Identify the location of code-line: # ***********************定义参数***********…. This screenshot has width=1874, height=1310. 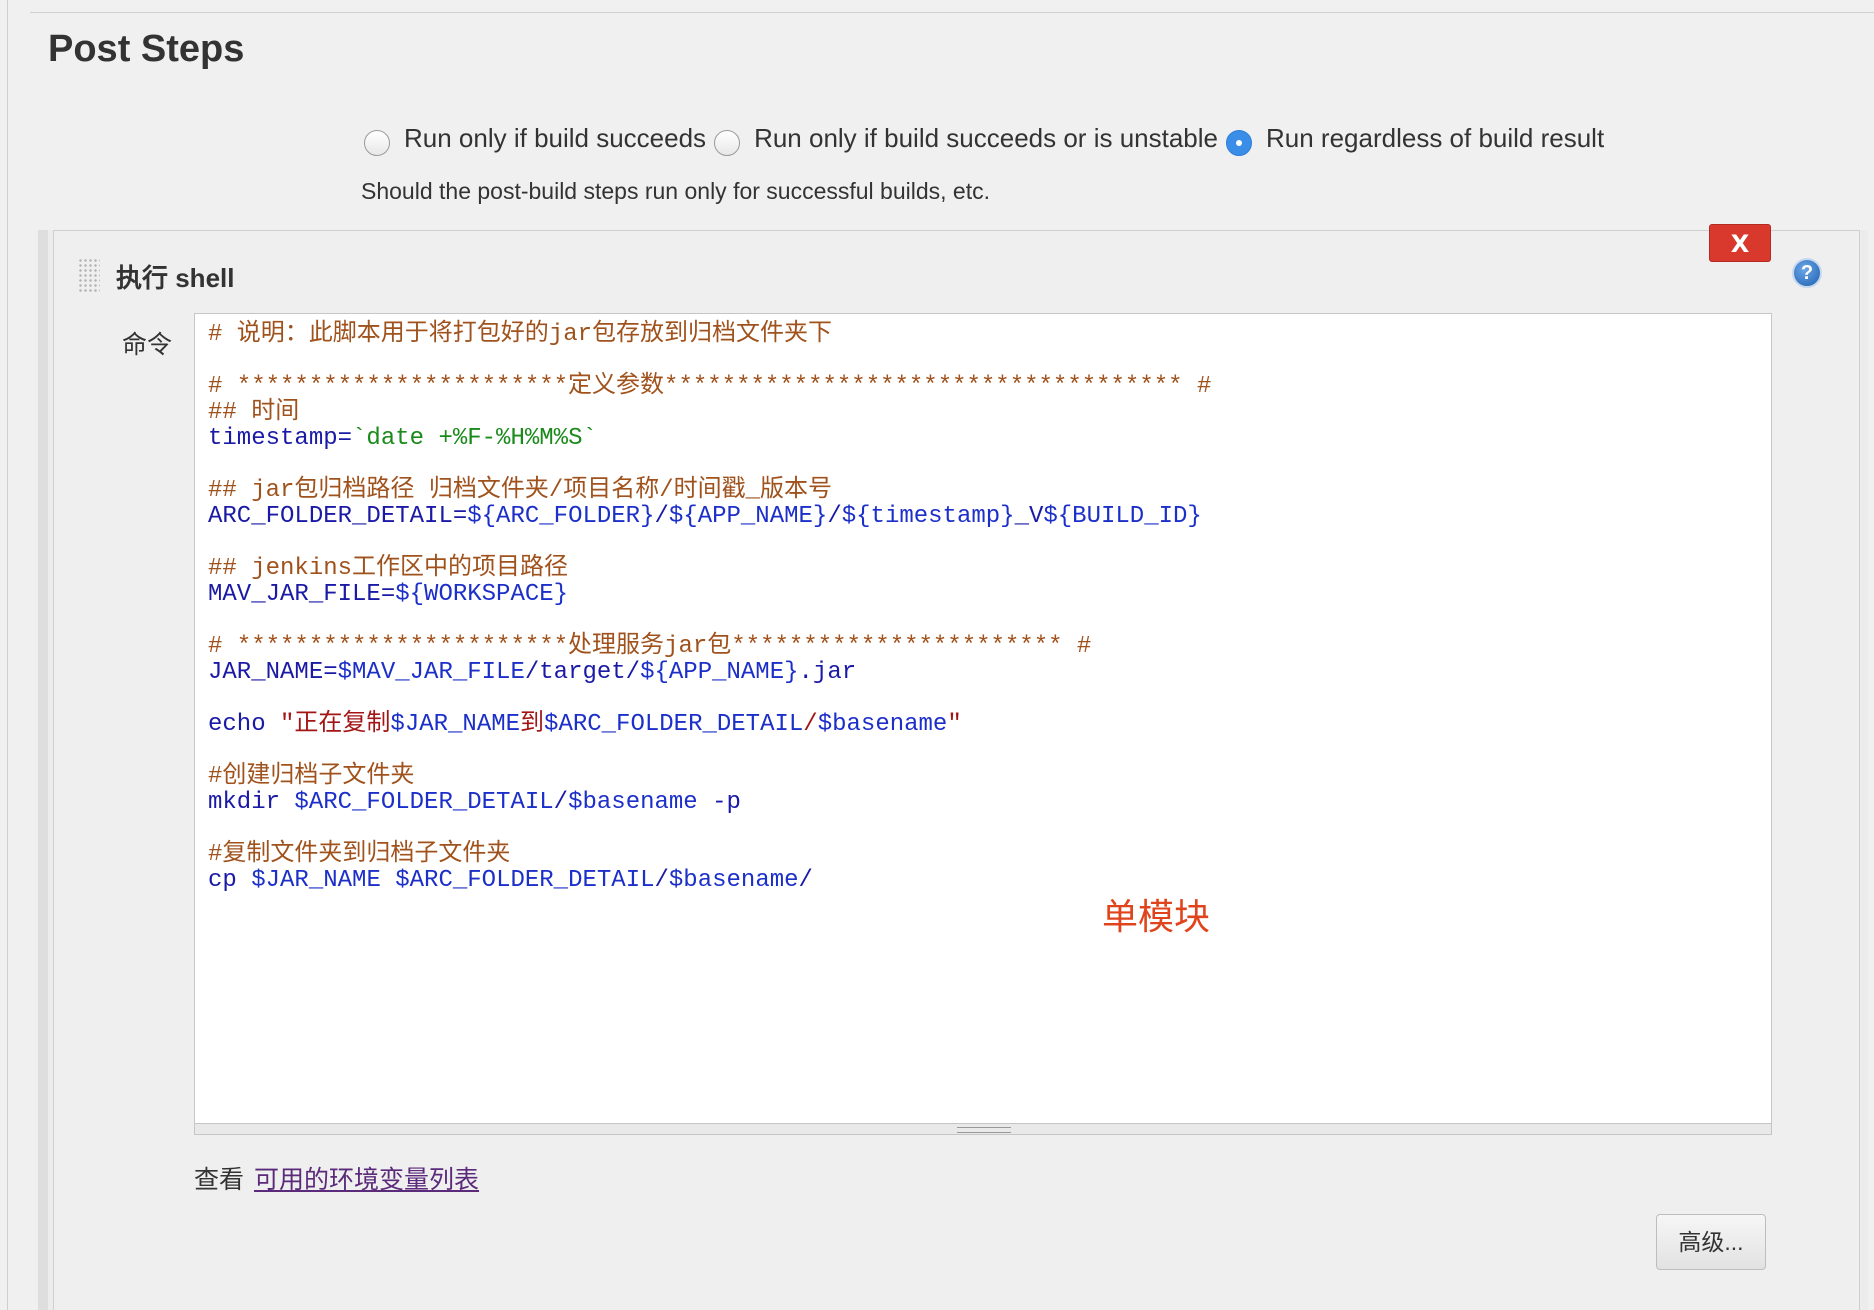
(710, 386).